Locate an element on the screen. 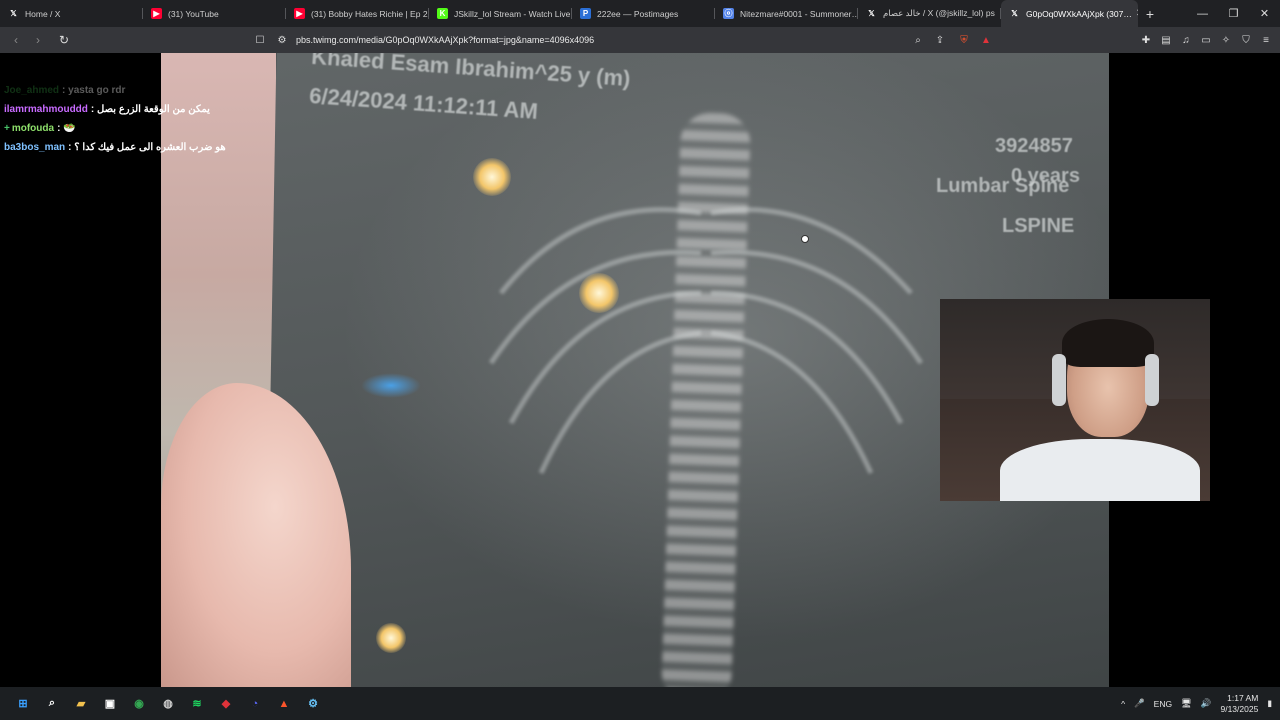  microphone-icon: 🎤 is located at coordinates (1139, 703).